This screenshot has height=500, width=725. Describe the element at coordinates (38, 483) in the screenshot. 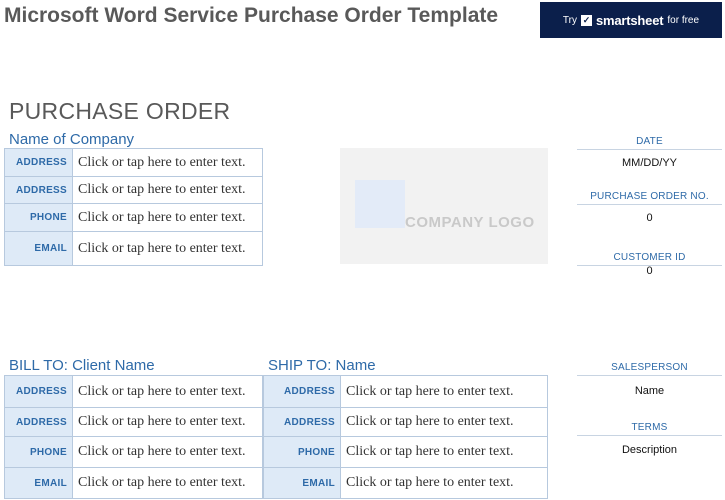

I see `bill-email-label: EMAIL` at that location.